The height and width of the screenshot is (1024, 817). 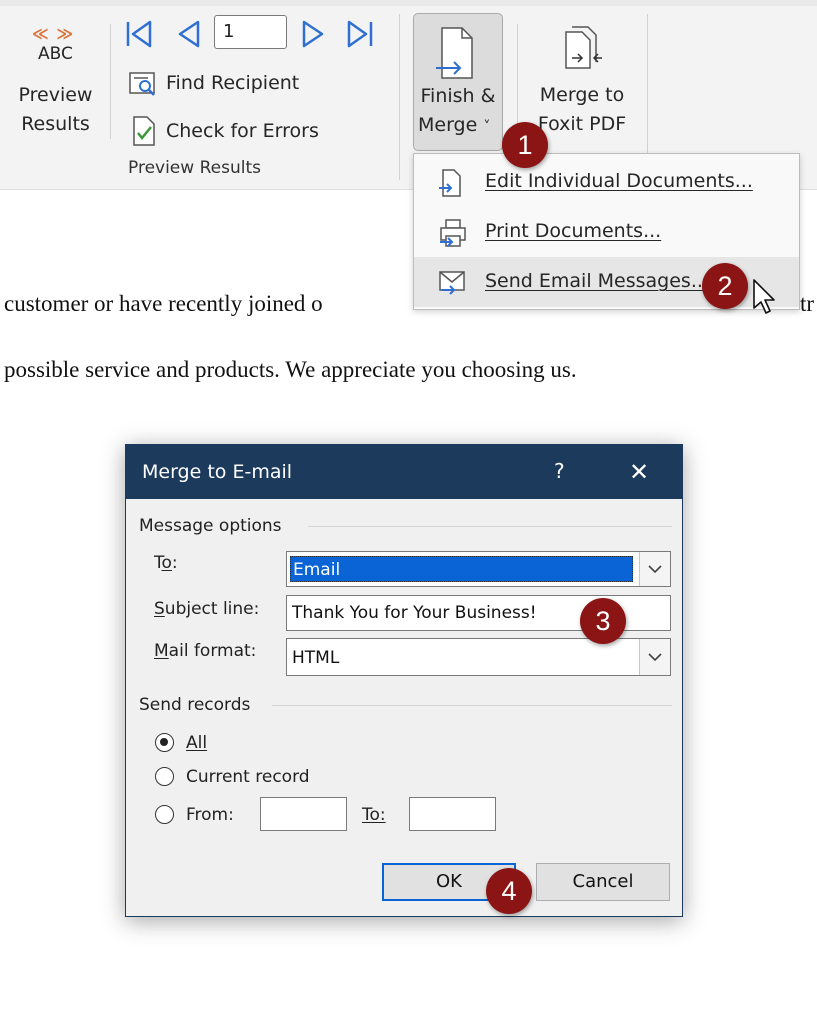 What do you see at coordinates (448, 125) in the screenshot?
I see `finish-merge-label-text: Merge` at bounding box center [448, 125].